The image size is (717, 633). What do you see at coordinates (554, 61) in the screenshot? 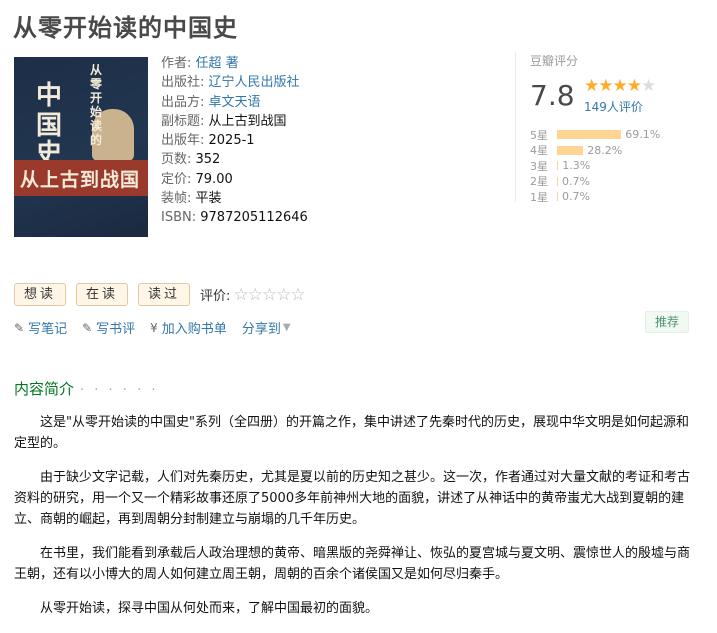
I see `rating-header: 豆瓣评分` at bounding box center [554, 61].